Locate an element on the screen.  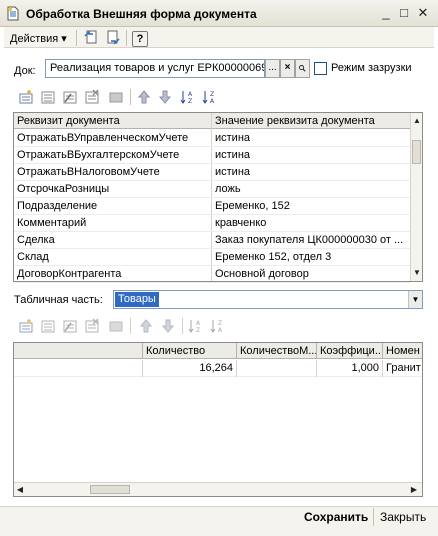
table-row: Подразделение Еременко, 152 is located at coordinates (212, 206).